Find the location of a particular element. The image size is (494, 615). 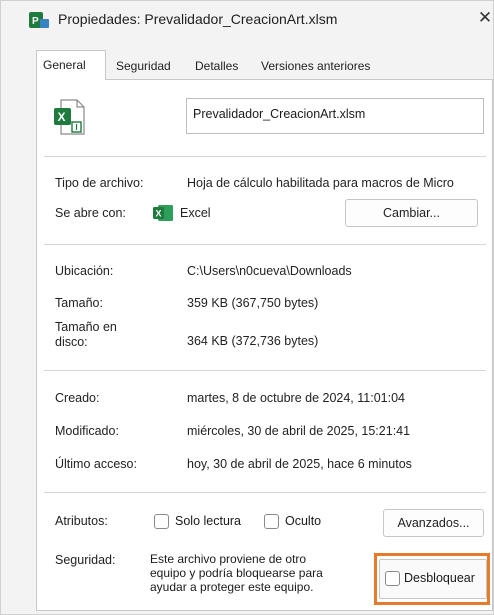

security-message-line2: equipo y podría bloquearse para is located at coordinates (236, 573).